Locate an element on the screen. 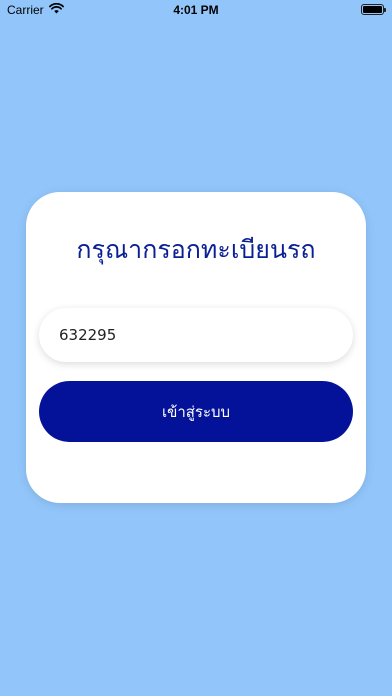  status-time: 4:01 PM is located at coordinates (196, 10).